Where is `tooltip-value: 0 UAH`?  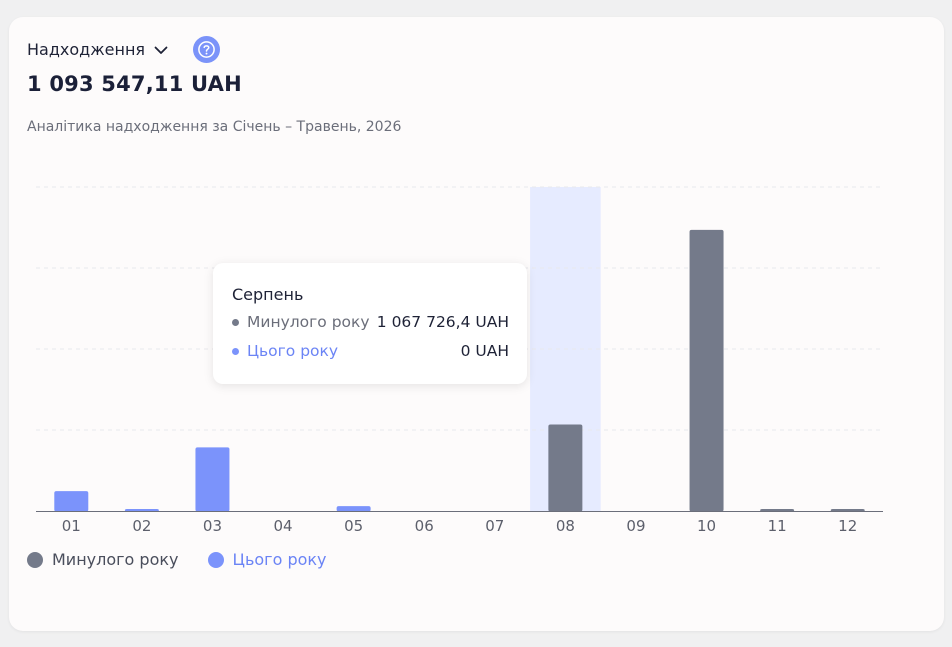
tooltip-value: 0 UAH is located at coordinates (484, 351).